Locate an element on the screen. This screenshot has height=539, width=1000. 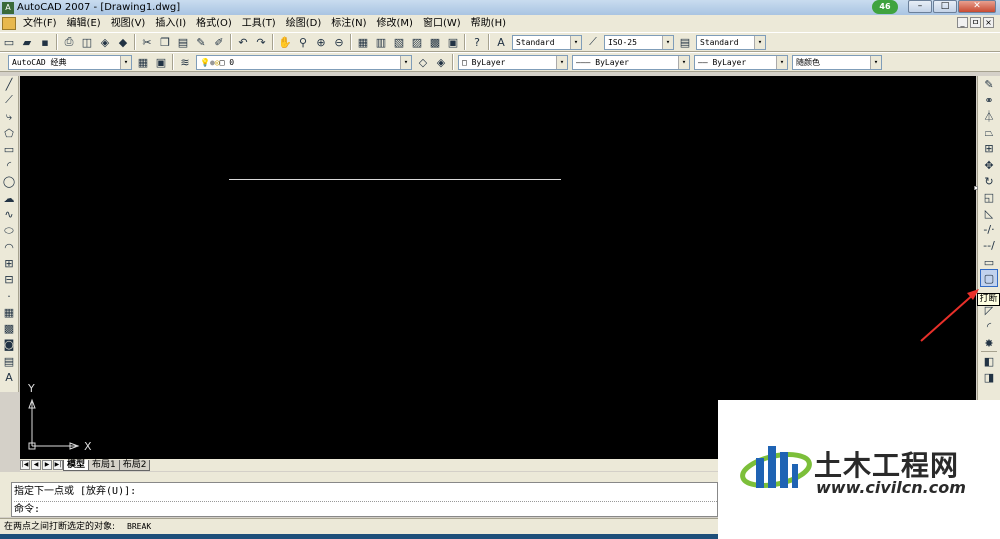
menu-modify: 修改(M) is located at coordinates (395, 23).